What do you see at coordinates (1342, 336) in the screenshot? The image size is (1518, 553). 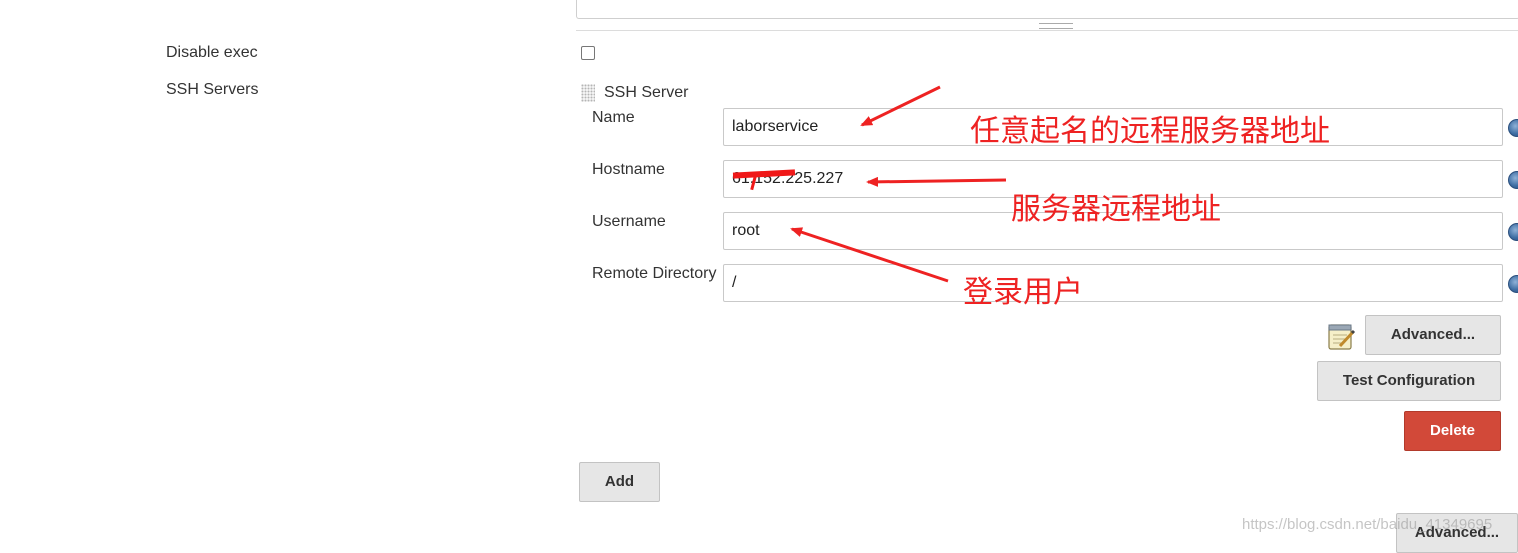 I see `notepad-icon` at bounding box center [1342, 336].